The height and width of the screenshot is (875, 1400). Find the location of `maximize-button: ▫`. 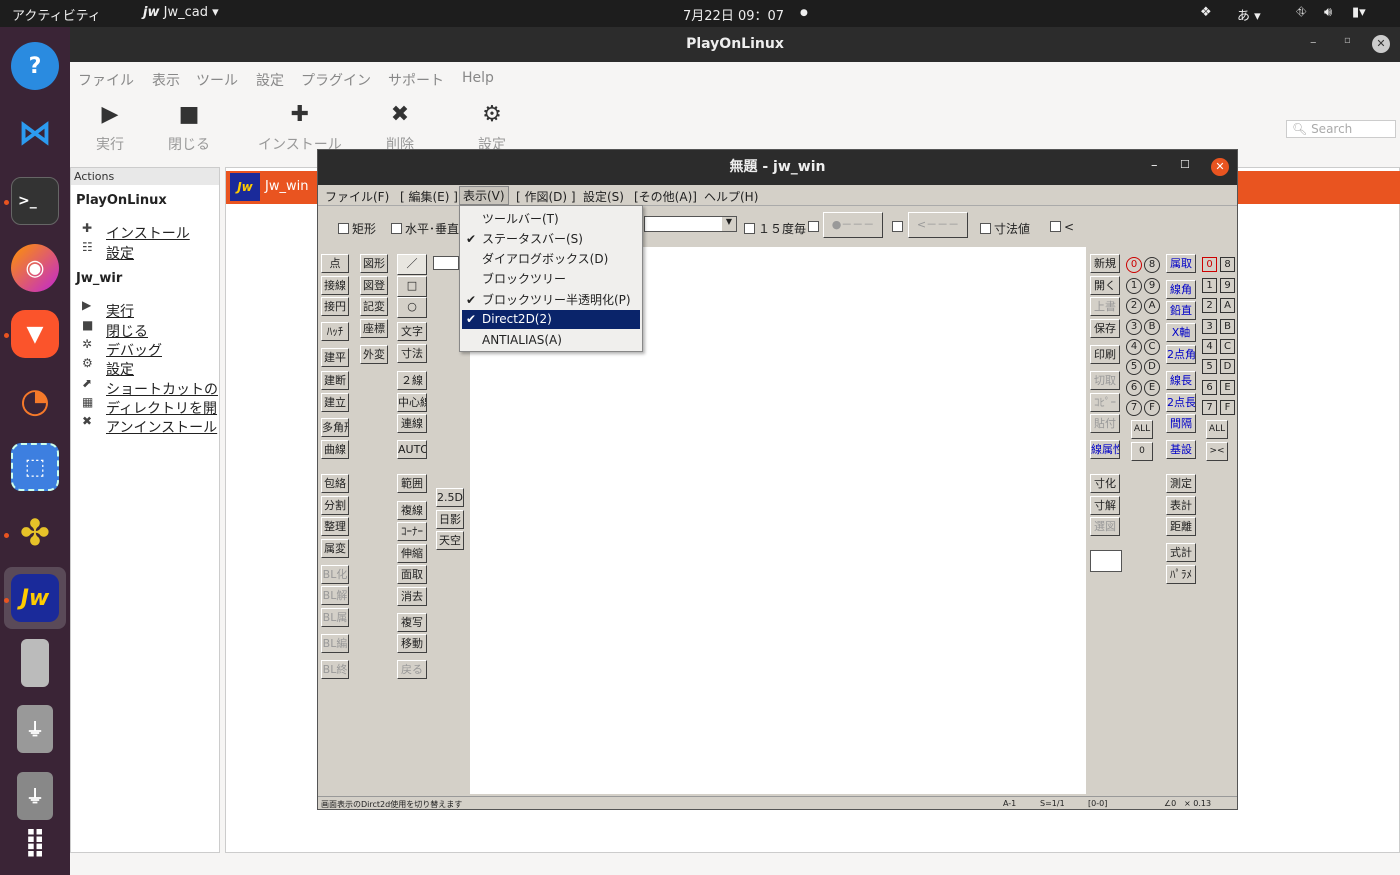

maximize-button: ▫ is located at coordinates (1347, 40).